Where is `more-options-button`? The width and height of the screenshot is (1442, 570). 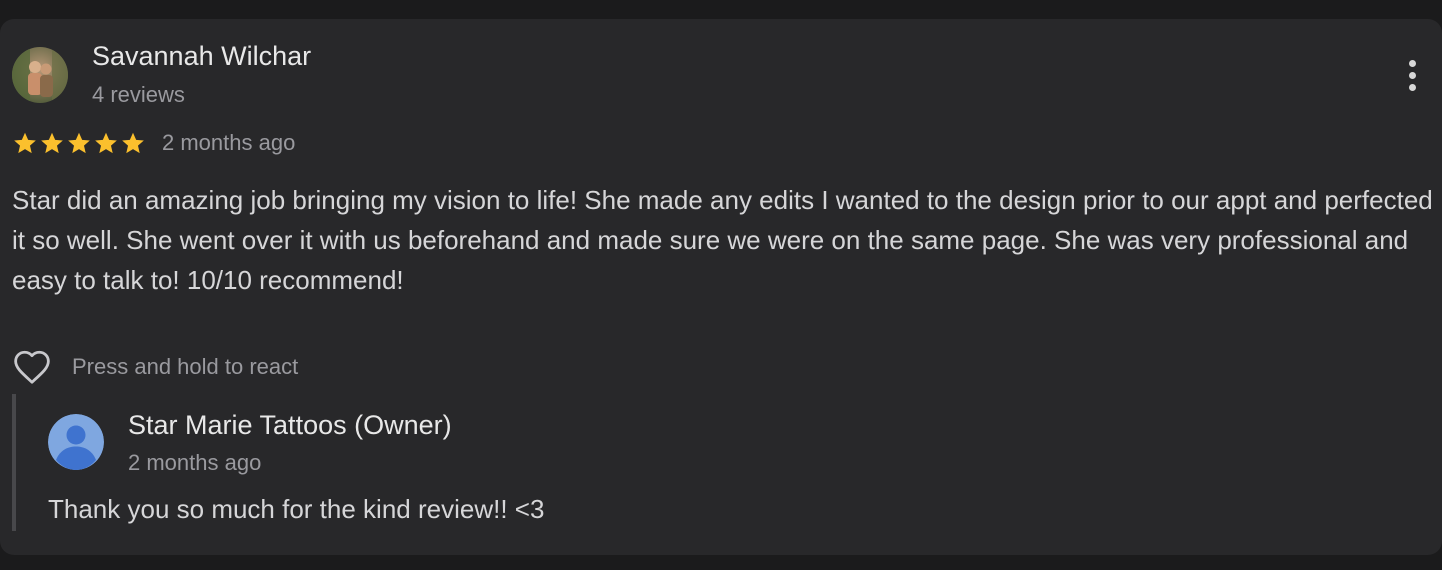 more-options-button is located at coordinates (1412, 75).